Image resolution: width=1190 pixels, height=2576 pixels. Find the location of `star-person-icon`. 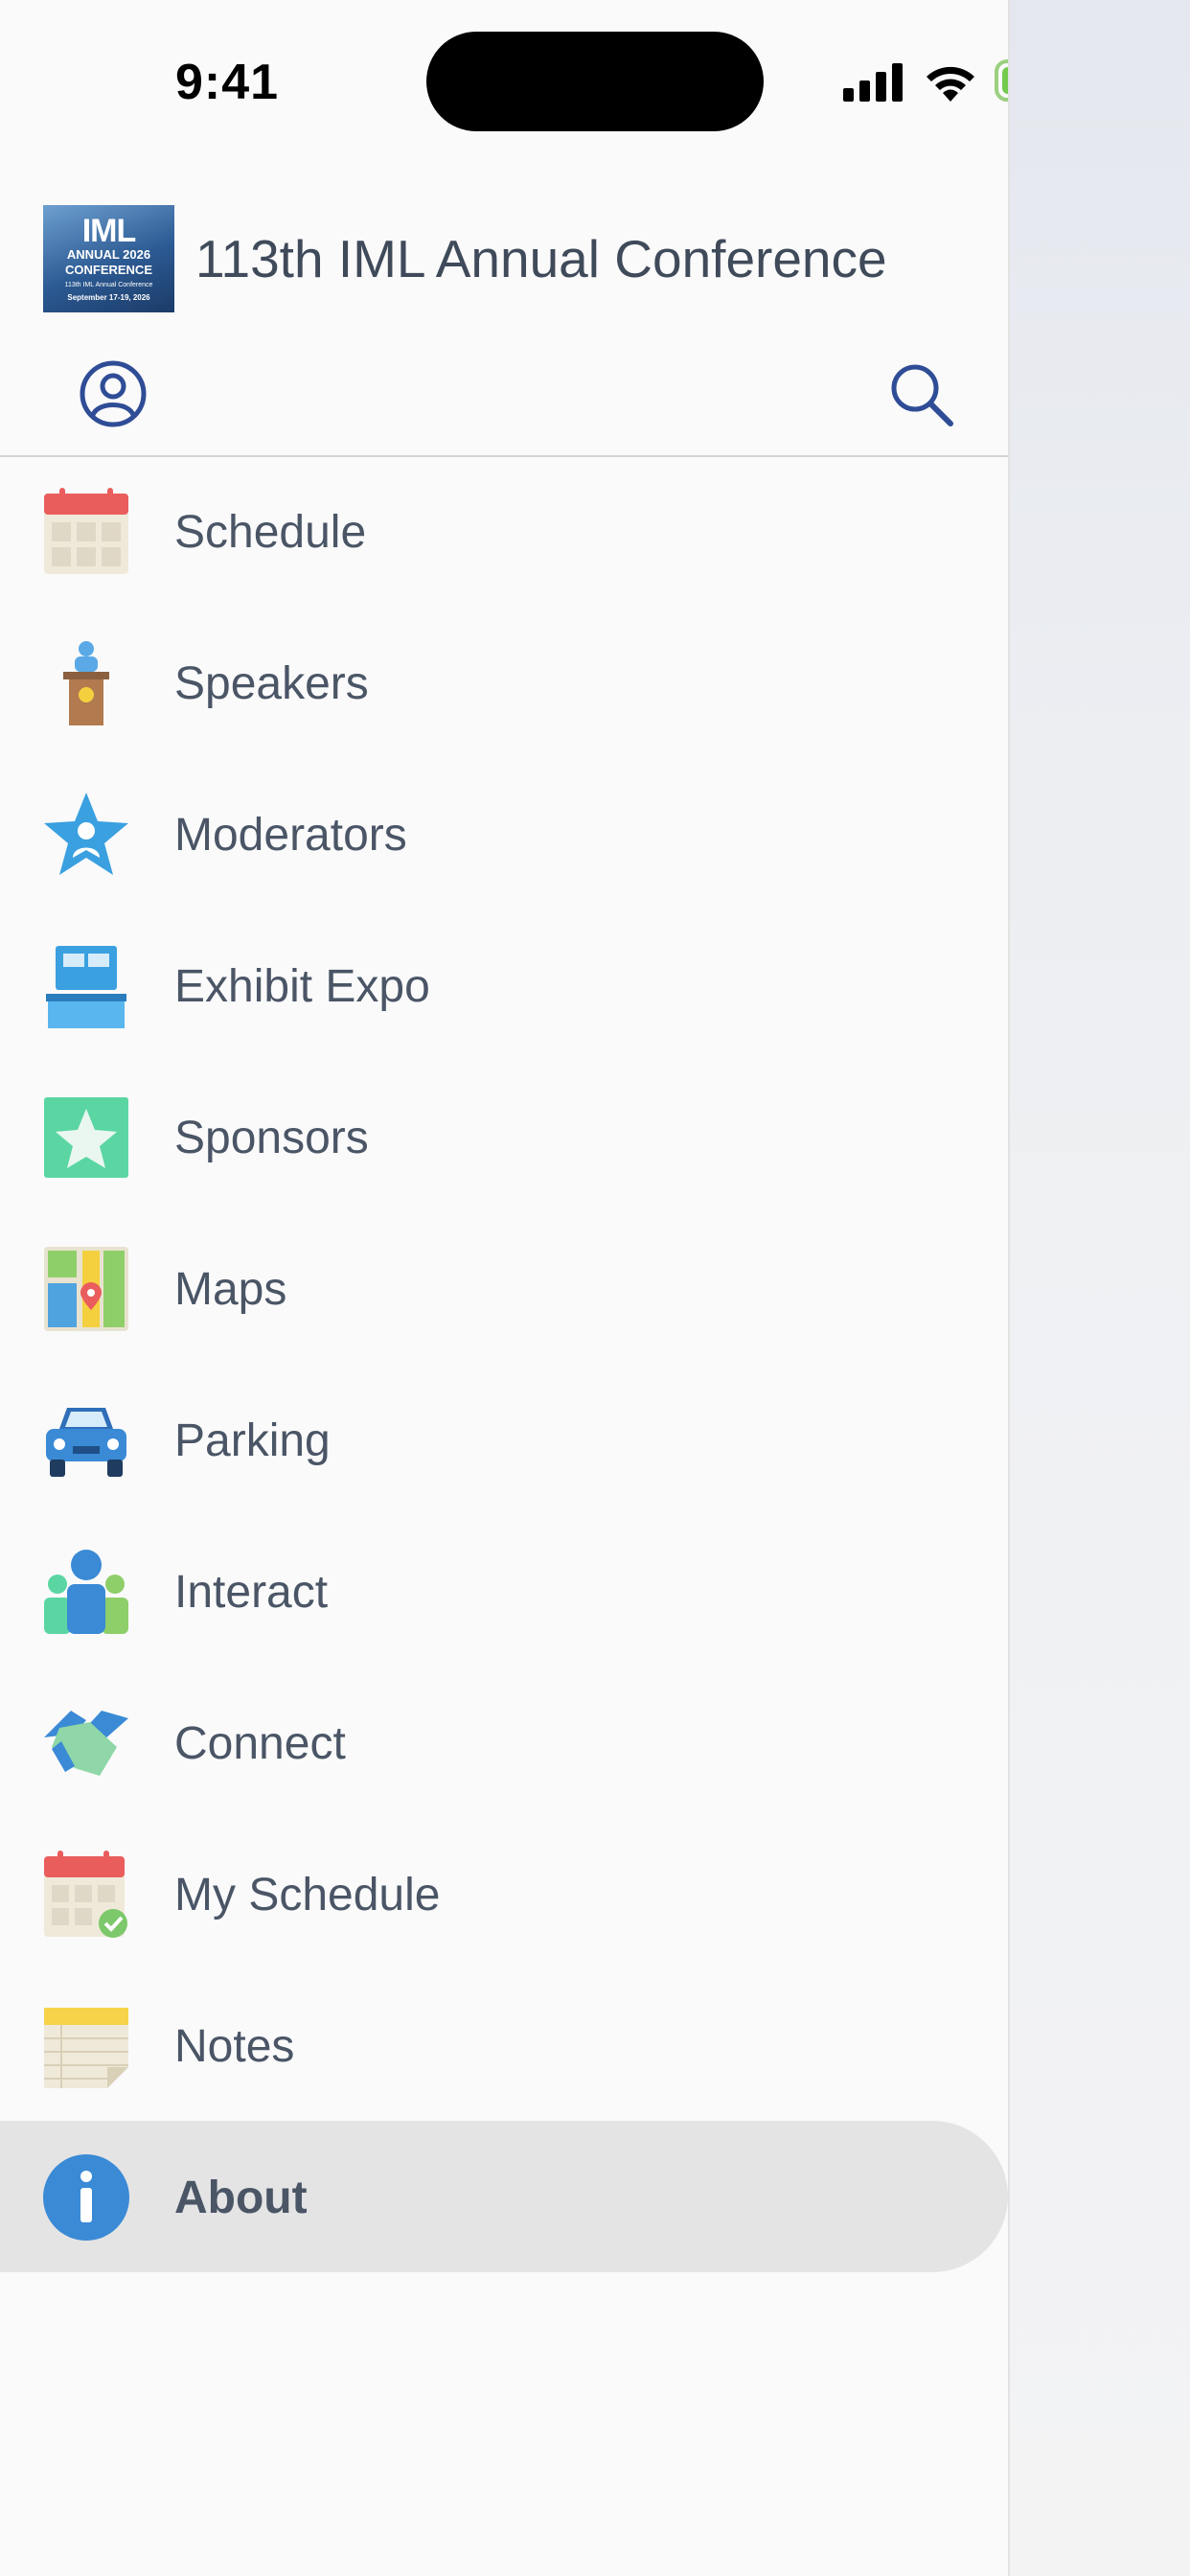

star-person-icon is located at coordinates (86, 834).